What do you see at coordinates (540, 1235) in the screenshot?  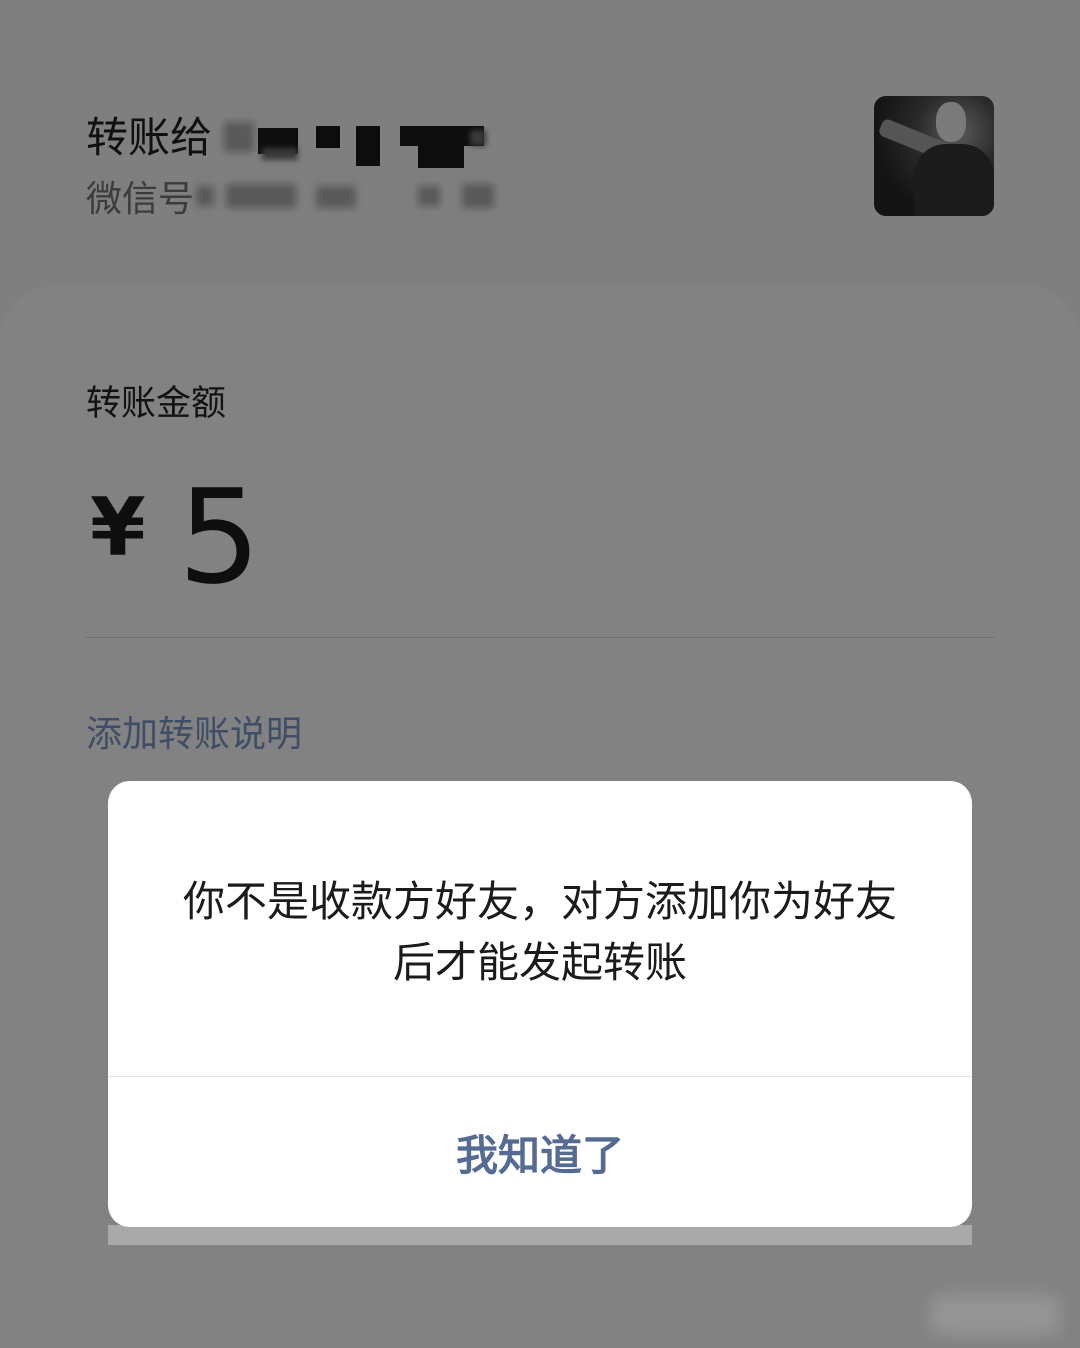 I see `background-sheet-edge` at bounding box center [540, 1235].